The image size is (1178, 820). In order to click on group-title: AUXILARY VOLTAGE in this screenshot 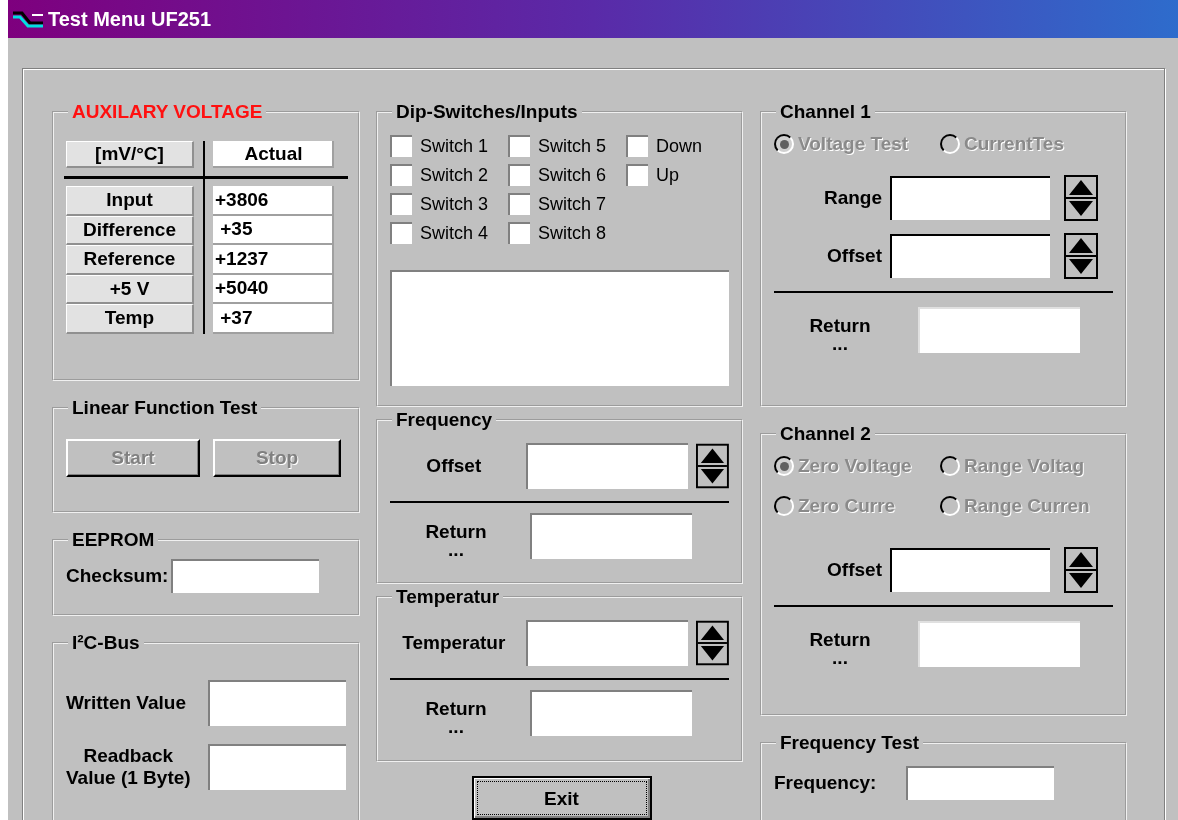, I will do `click(167, 112)`.